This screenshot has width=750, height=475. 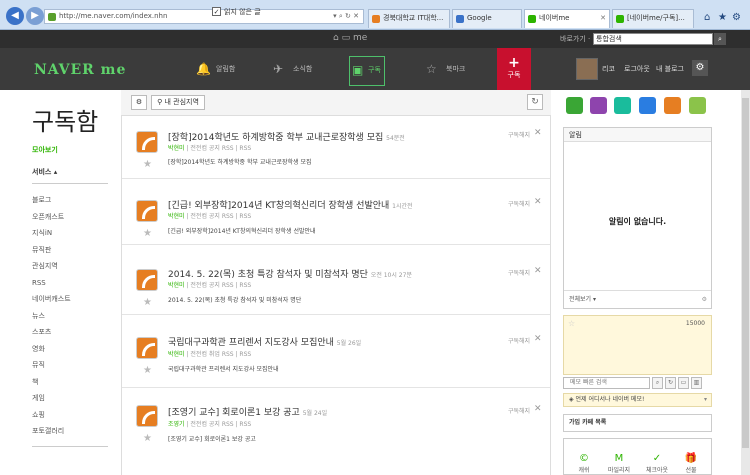 What do you see at coordinates (212, 438) in the screenshot?
I see `feed-summary: [조영기 교수] 회로이론1 보강 공고` at bounding box center [212, 438].